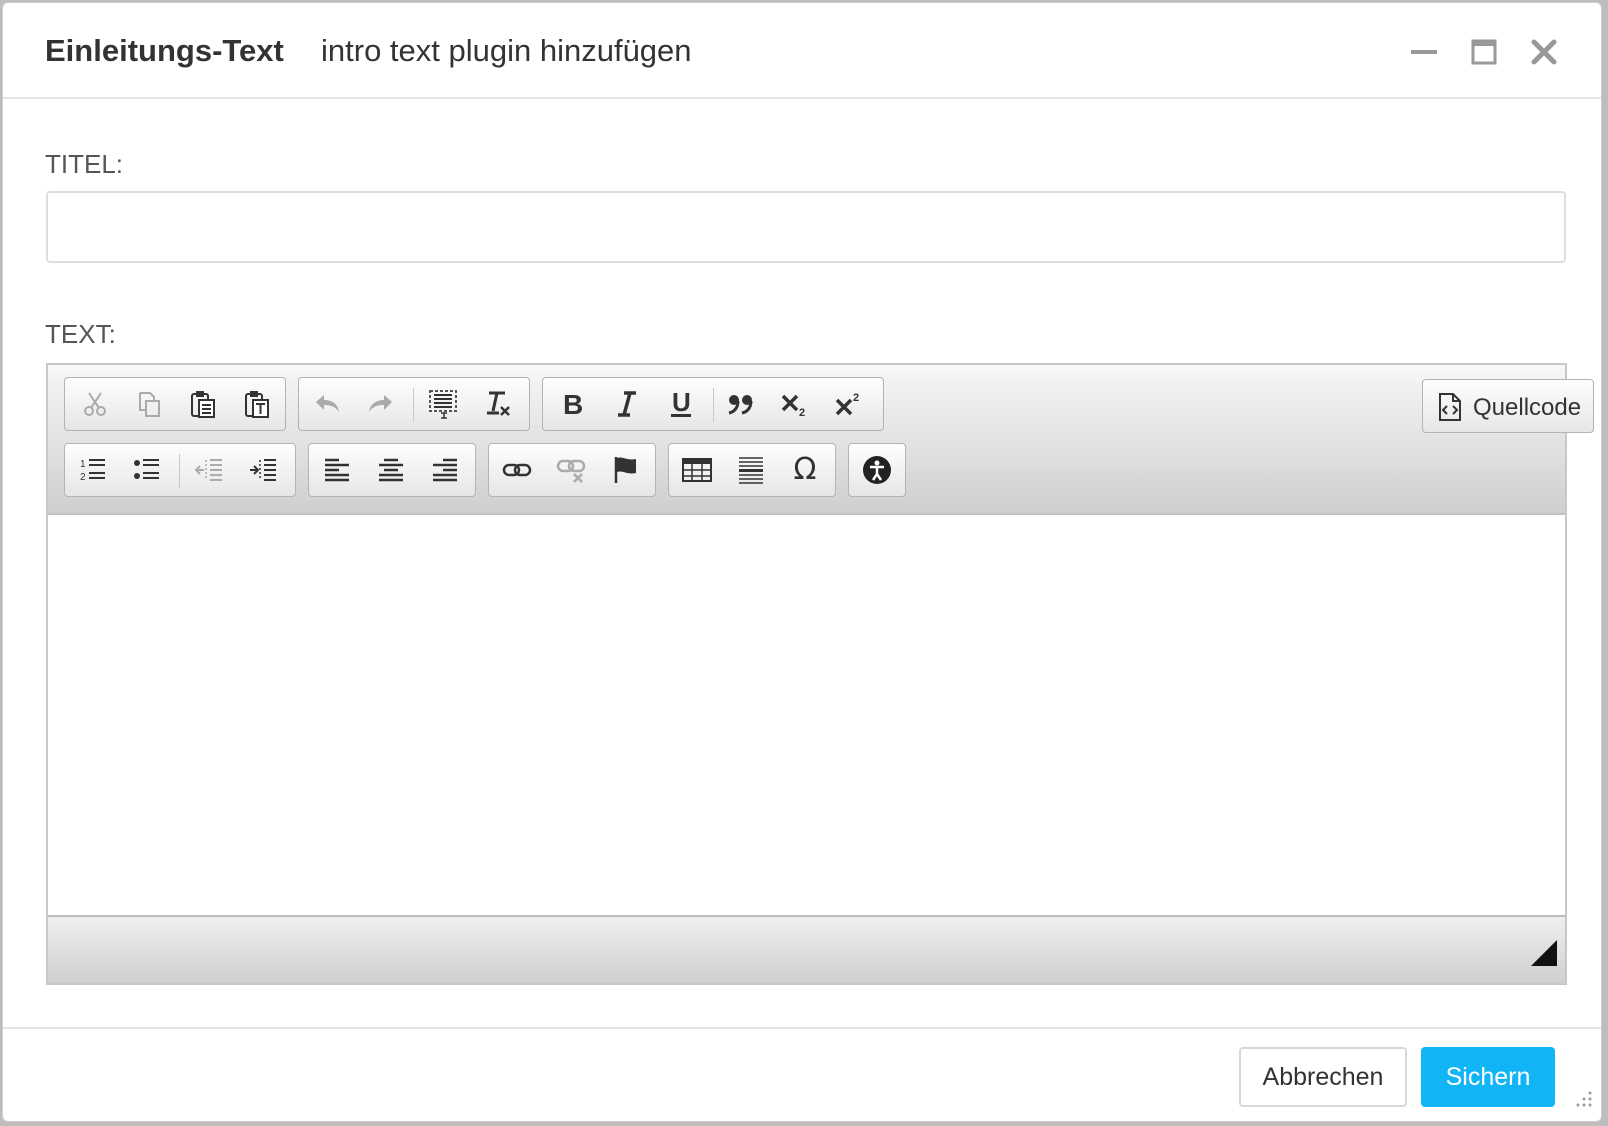 Image resolution: width=1608 pixels, height=1126 pixels. I want to click on unlink-icon, so click(571, 470).